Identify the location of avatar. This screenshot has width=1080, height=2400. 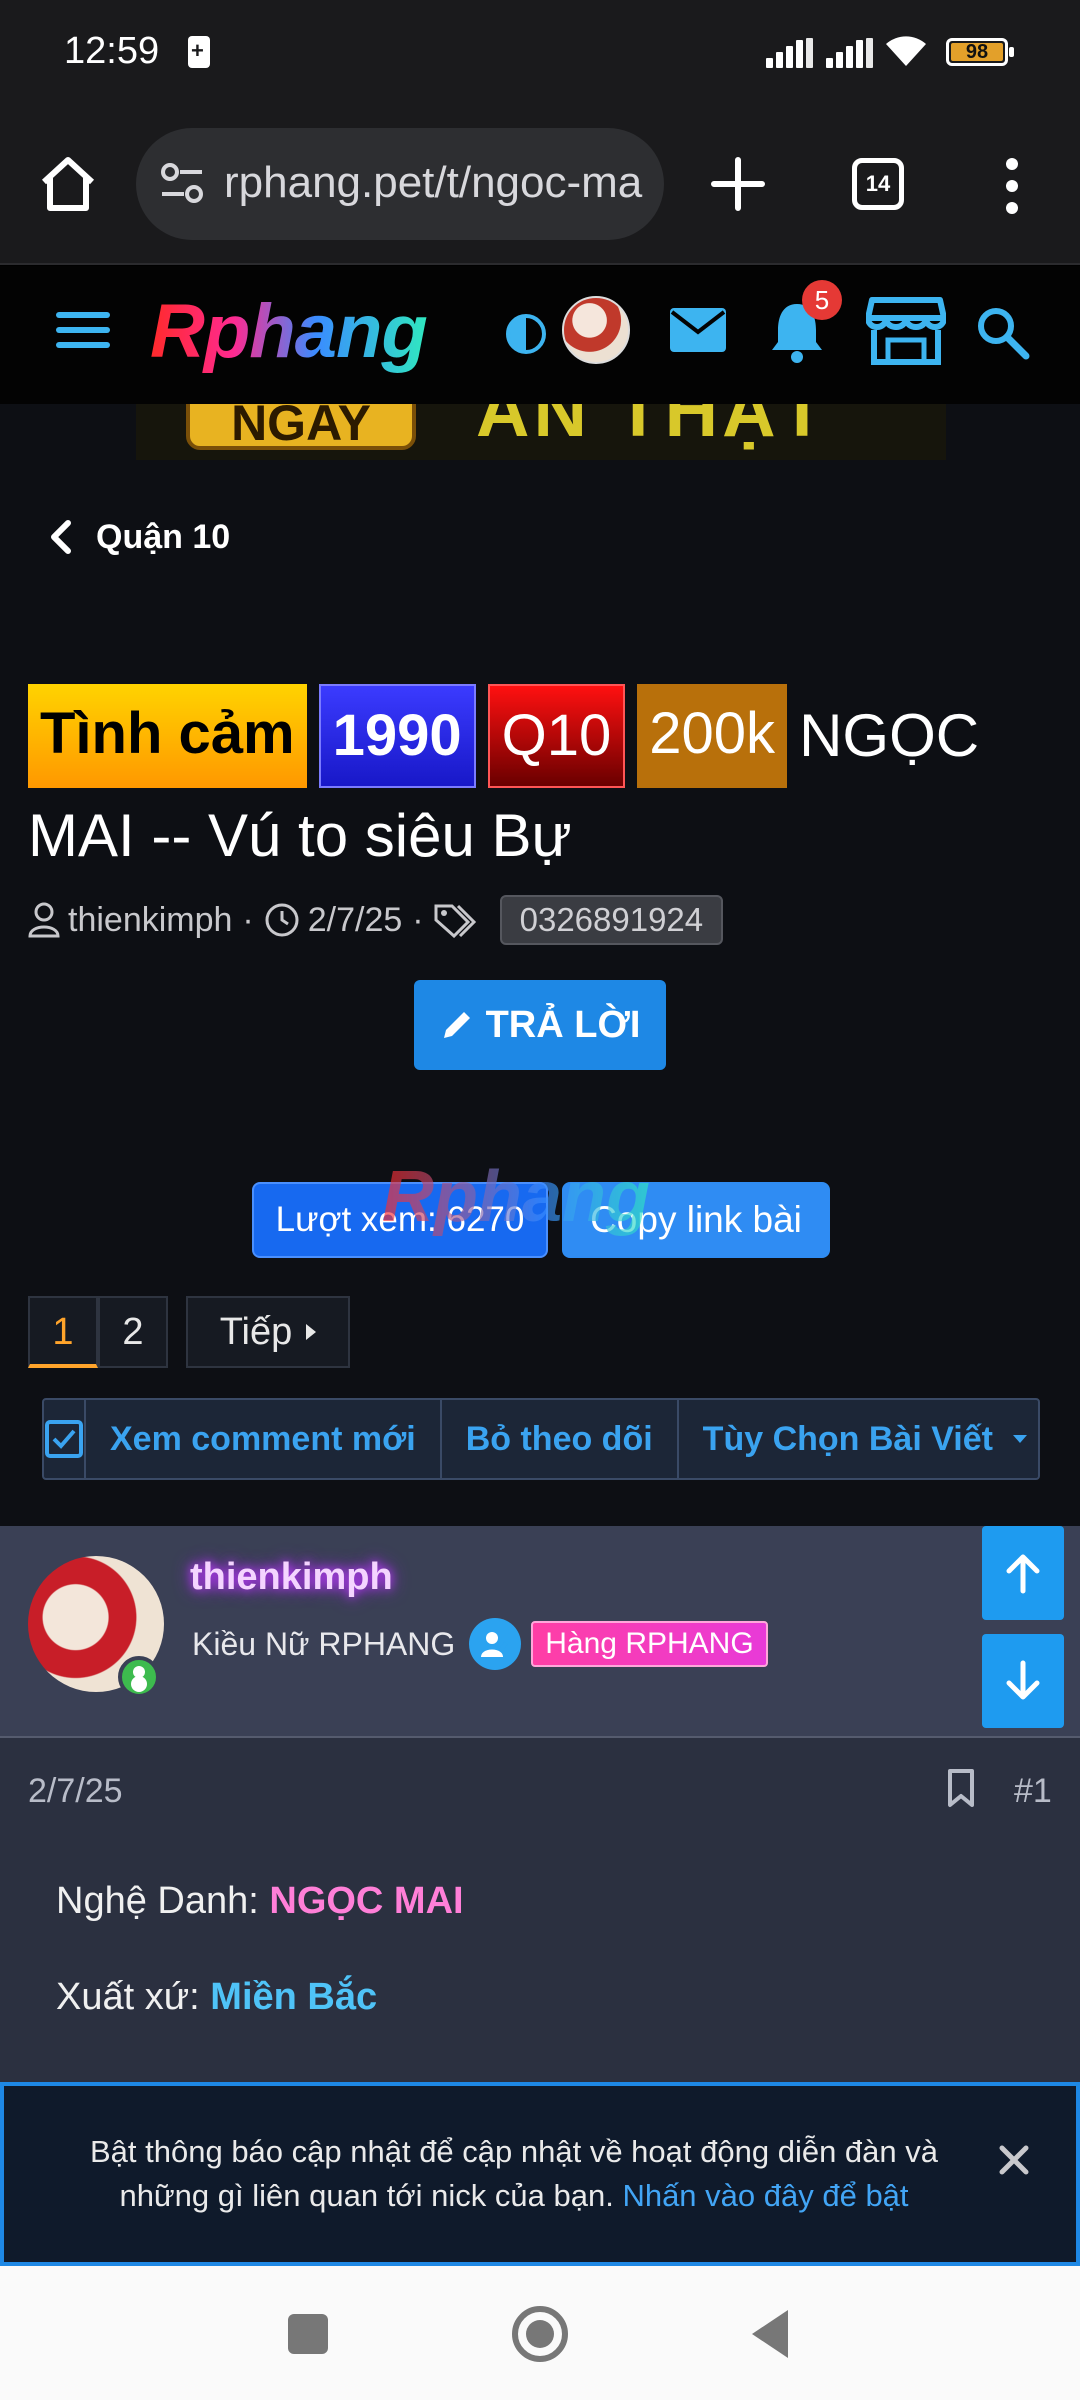
(596, 330).